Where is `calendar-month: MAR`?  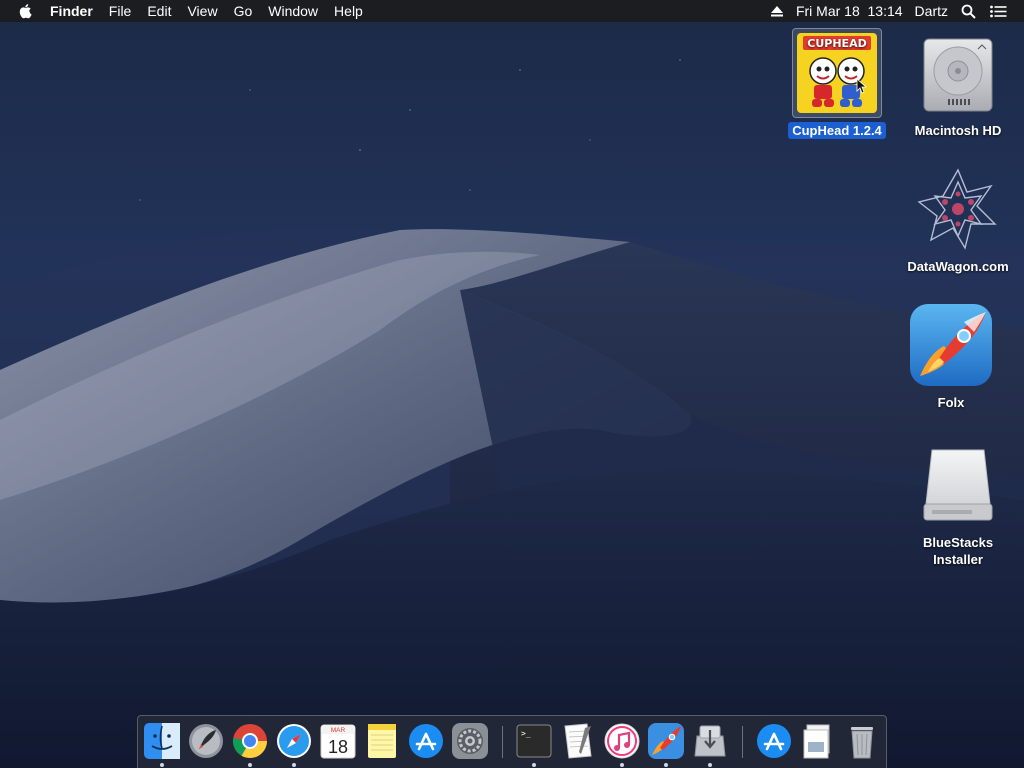 calendar-month: MAR is located at coordinates (338, 730).